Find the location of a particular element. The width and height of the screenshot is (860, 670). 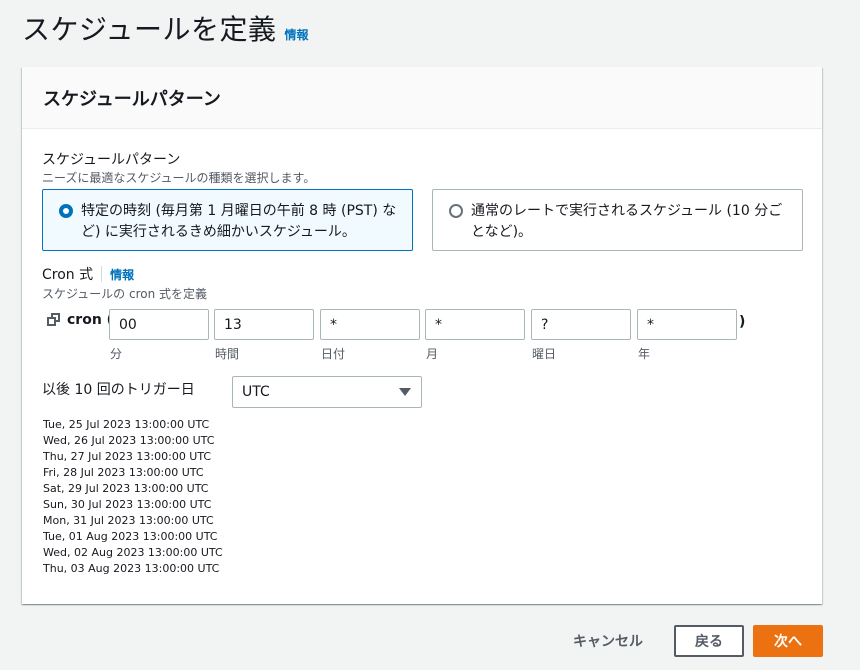

page-header: スケジュールを定義 情報 is located at coordinates (165, 28).